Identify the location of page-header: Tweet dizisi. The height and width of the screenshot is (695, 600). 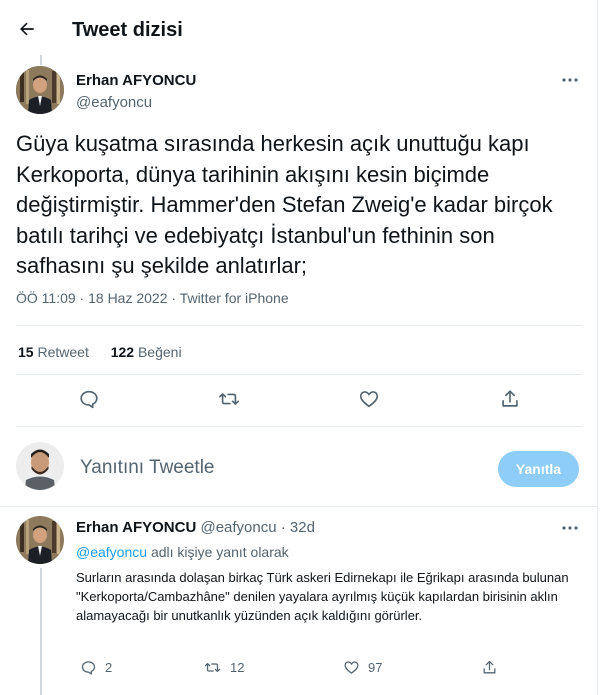
(299, 30).